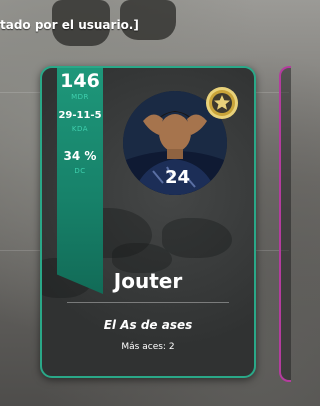  What do you see at coordinates (197, 238) in the screenshot?
I see `camo-pattern` at bounding box center [197, 238].